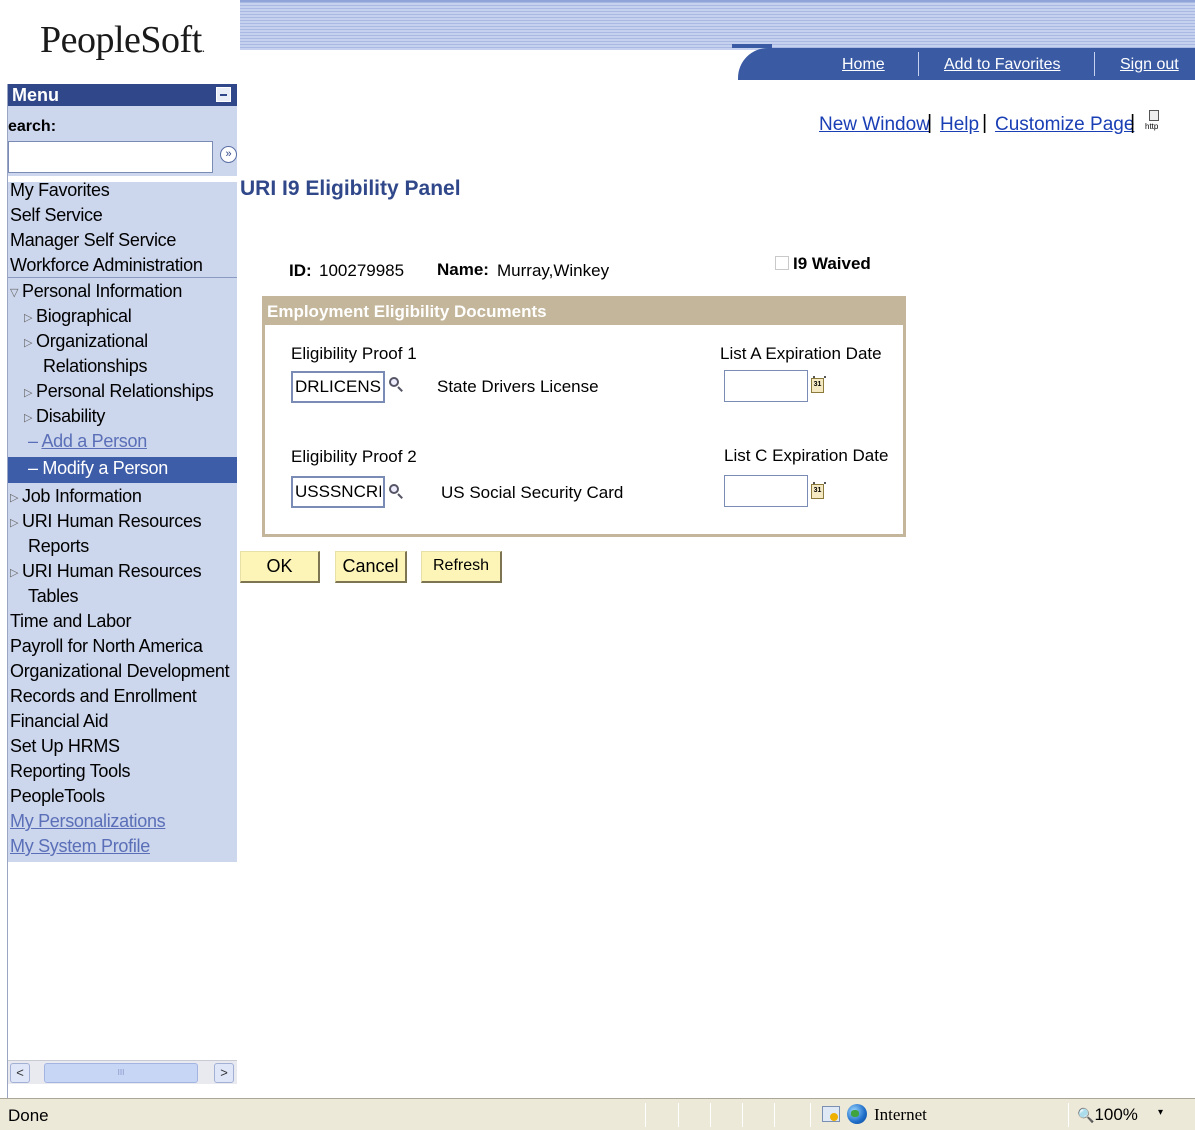 The height and width of the screenshot is (1130, 1195). What do you see at coordinates (338, 387) in the screenshot?
I see `proof1-input` at bounding box center [338, 387].